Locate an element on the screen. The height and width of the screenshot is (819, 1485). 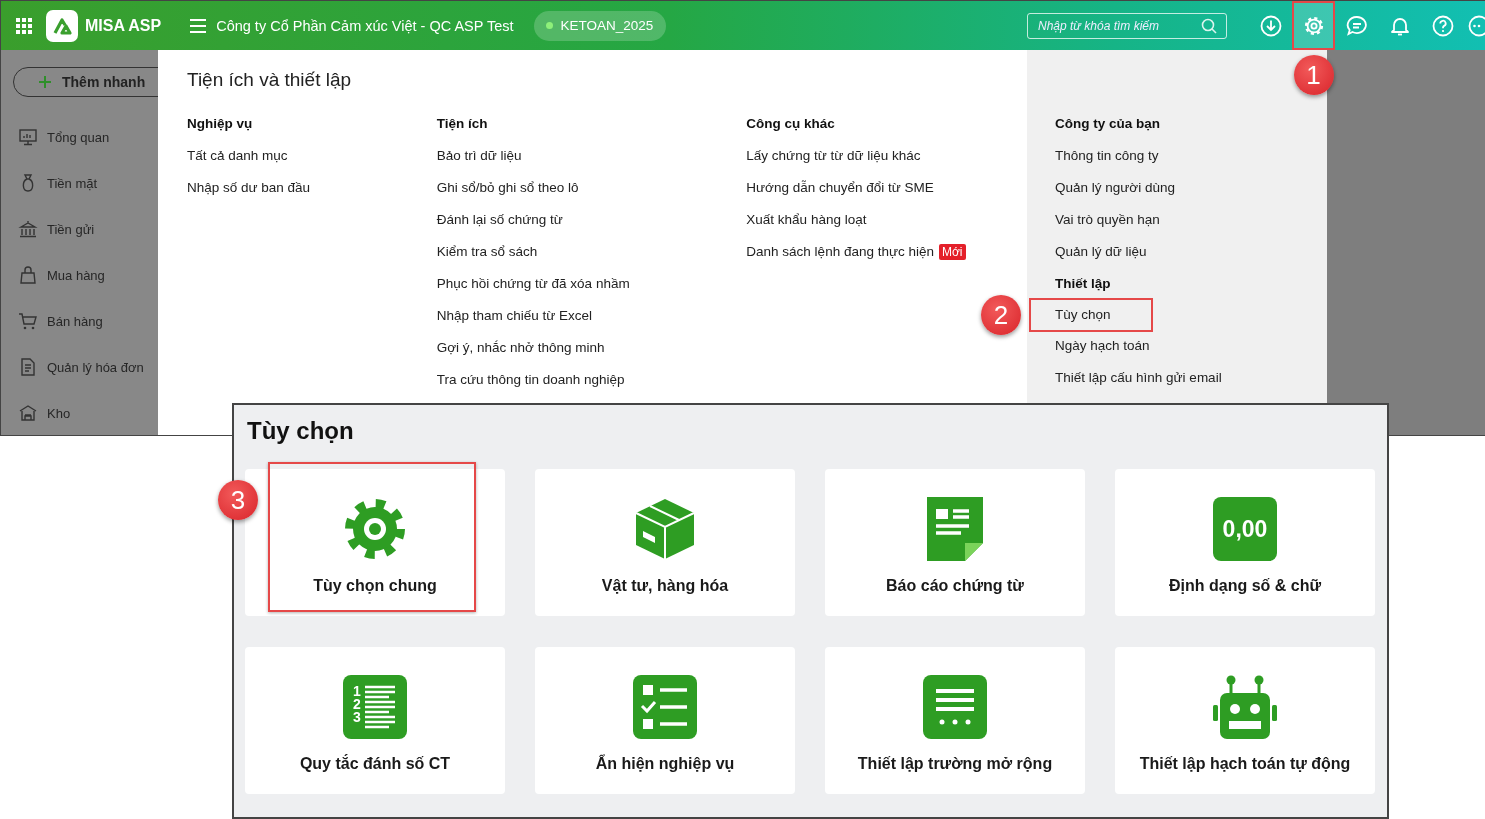
menu-item: Đánh lại số chứng từ is located at coordinates (499, 220).